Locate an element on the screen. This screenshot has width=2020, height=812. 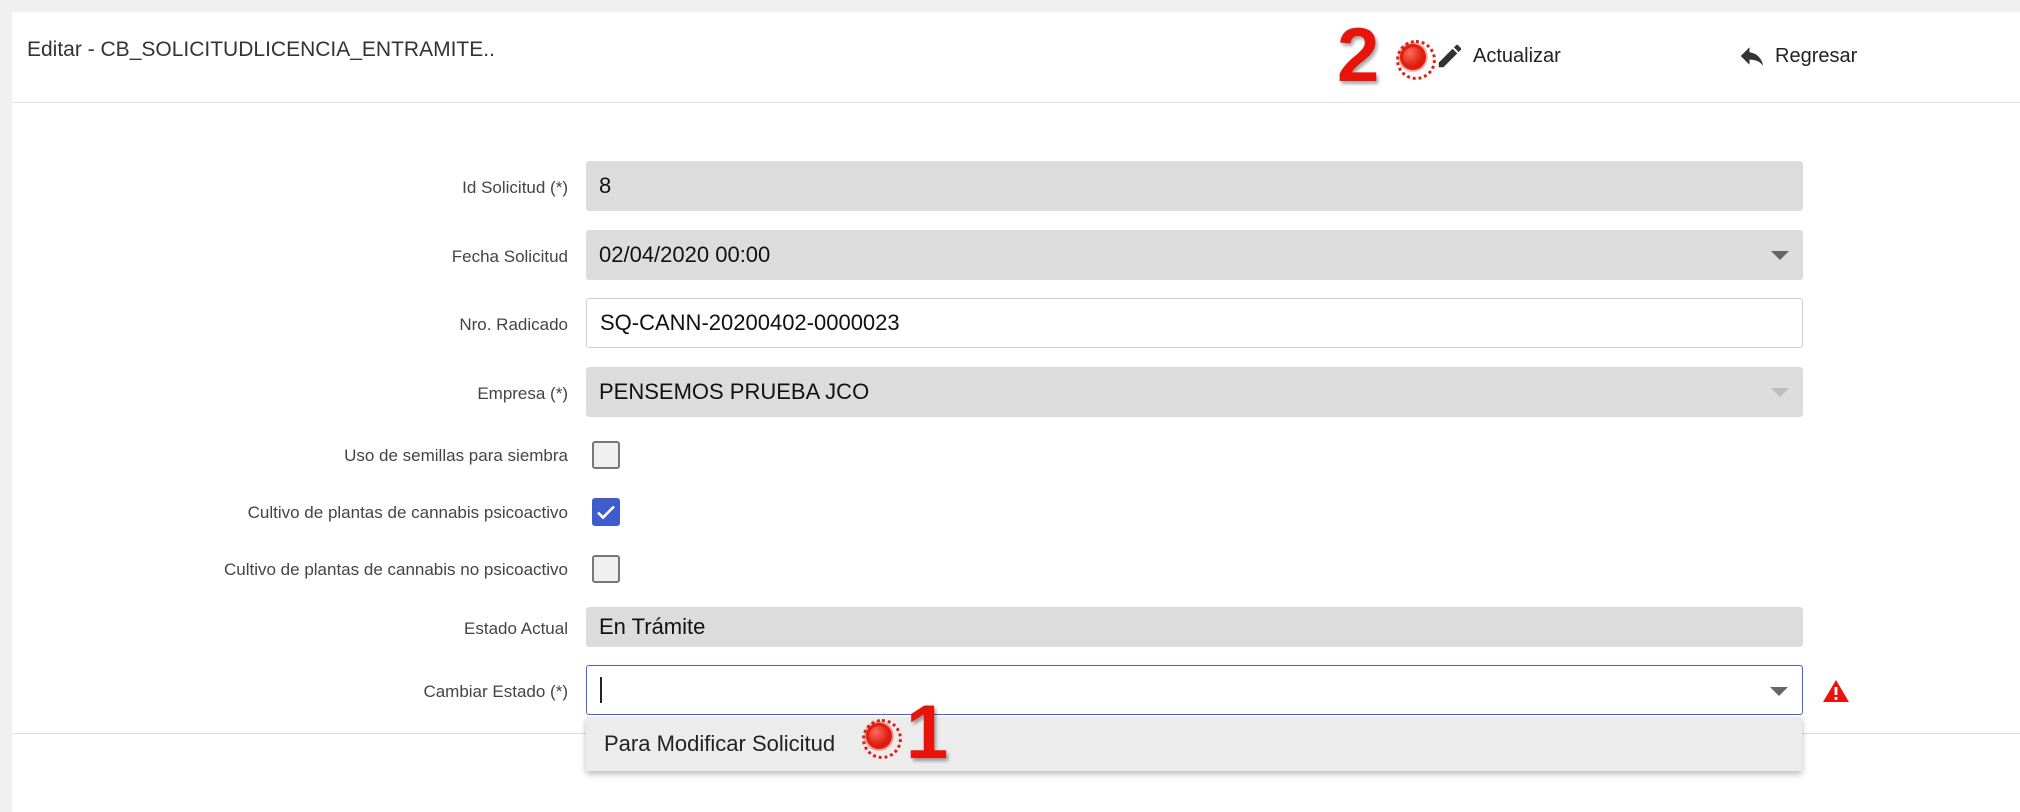
nro-radicado-value: SQ-CANN-20200402-0000023 is located at coordinates (750, 322).